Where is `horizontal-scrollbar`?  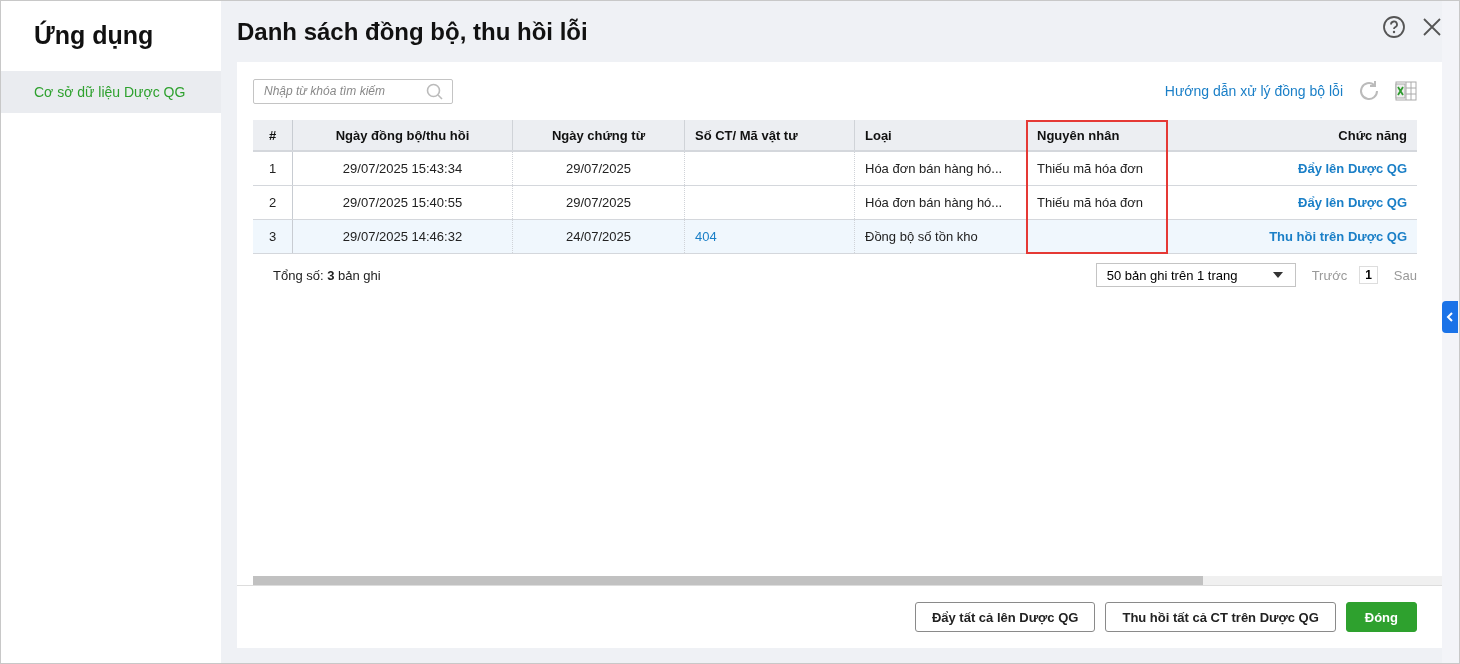 horizontal-scrollbar is located at coordinates (847, 580).